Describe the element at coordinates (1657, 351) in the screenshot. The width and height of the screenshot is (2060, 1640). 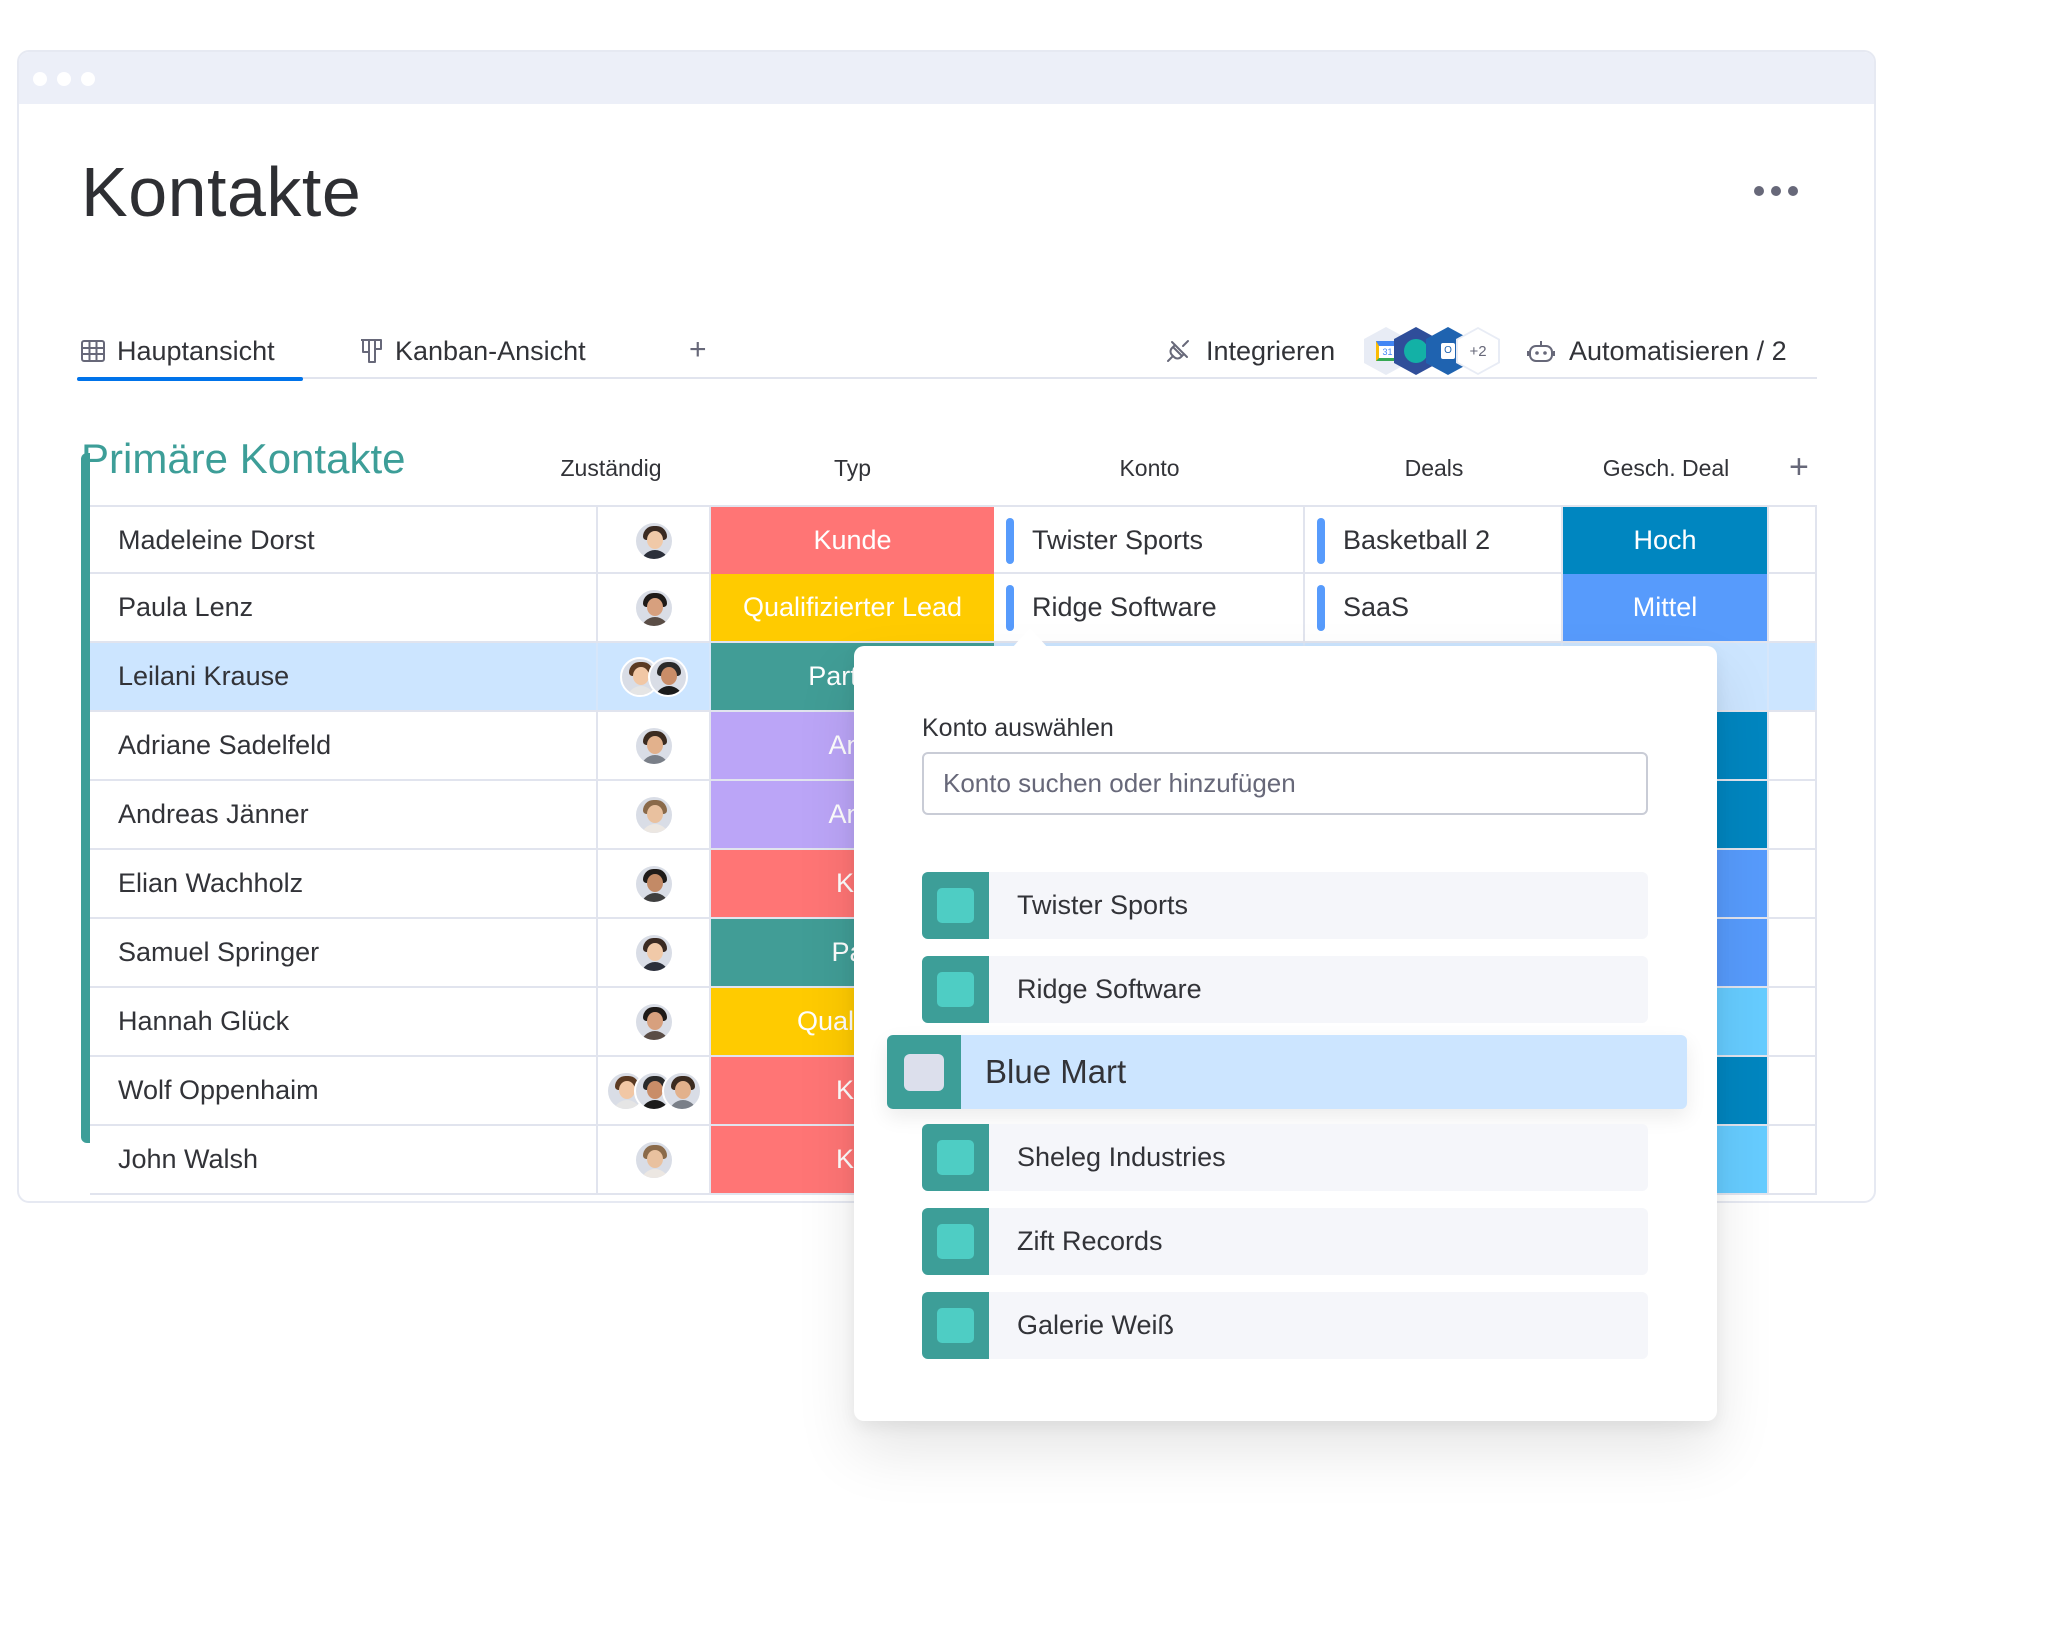
I see `automate-button: Automatisieren / 2` at that location.